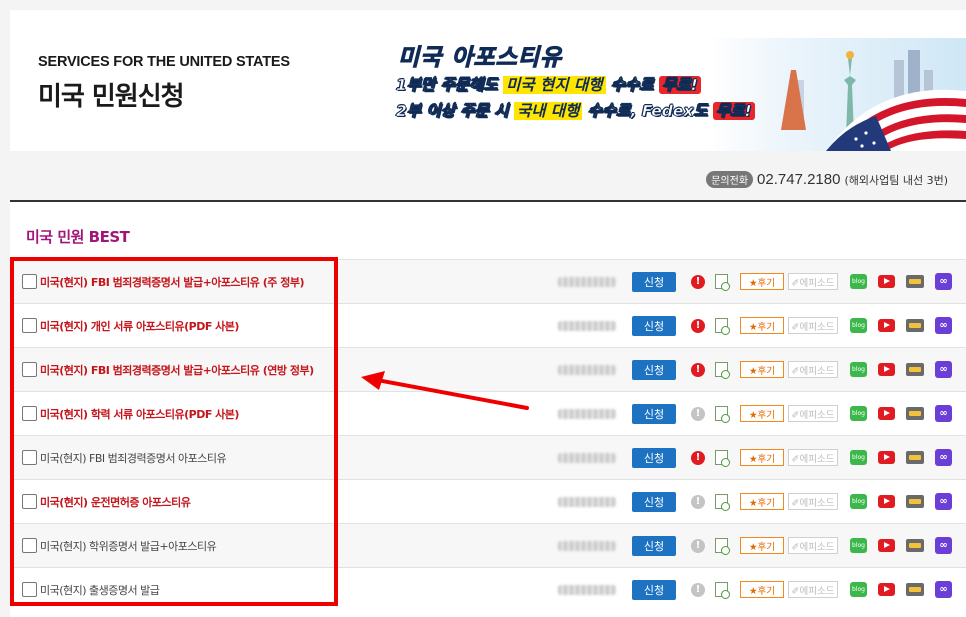 Image resolution: width=966 pixels, height=617 pixels. Describe the element at coordinates (172, 282) in the screenshot. I see `service-name: 미국(현지) FBI 범죄경력증명서 발급+아포스티유 (주 정부)` at that location.